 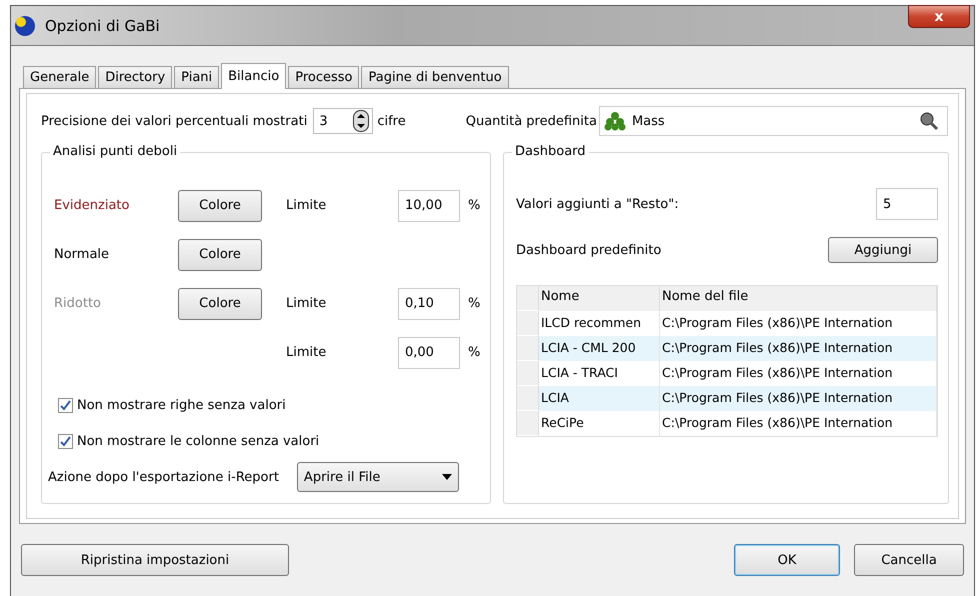 What do you see at coordinates (787, 560) in the screenshot?
I see `ok-button: OK` at bounding box center [787, 560].